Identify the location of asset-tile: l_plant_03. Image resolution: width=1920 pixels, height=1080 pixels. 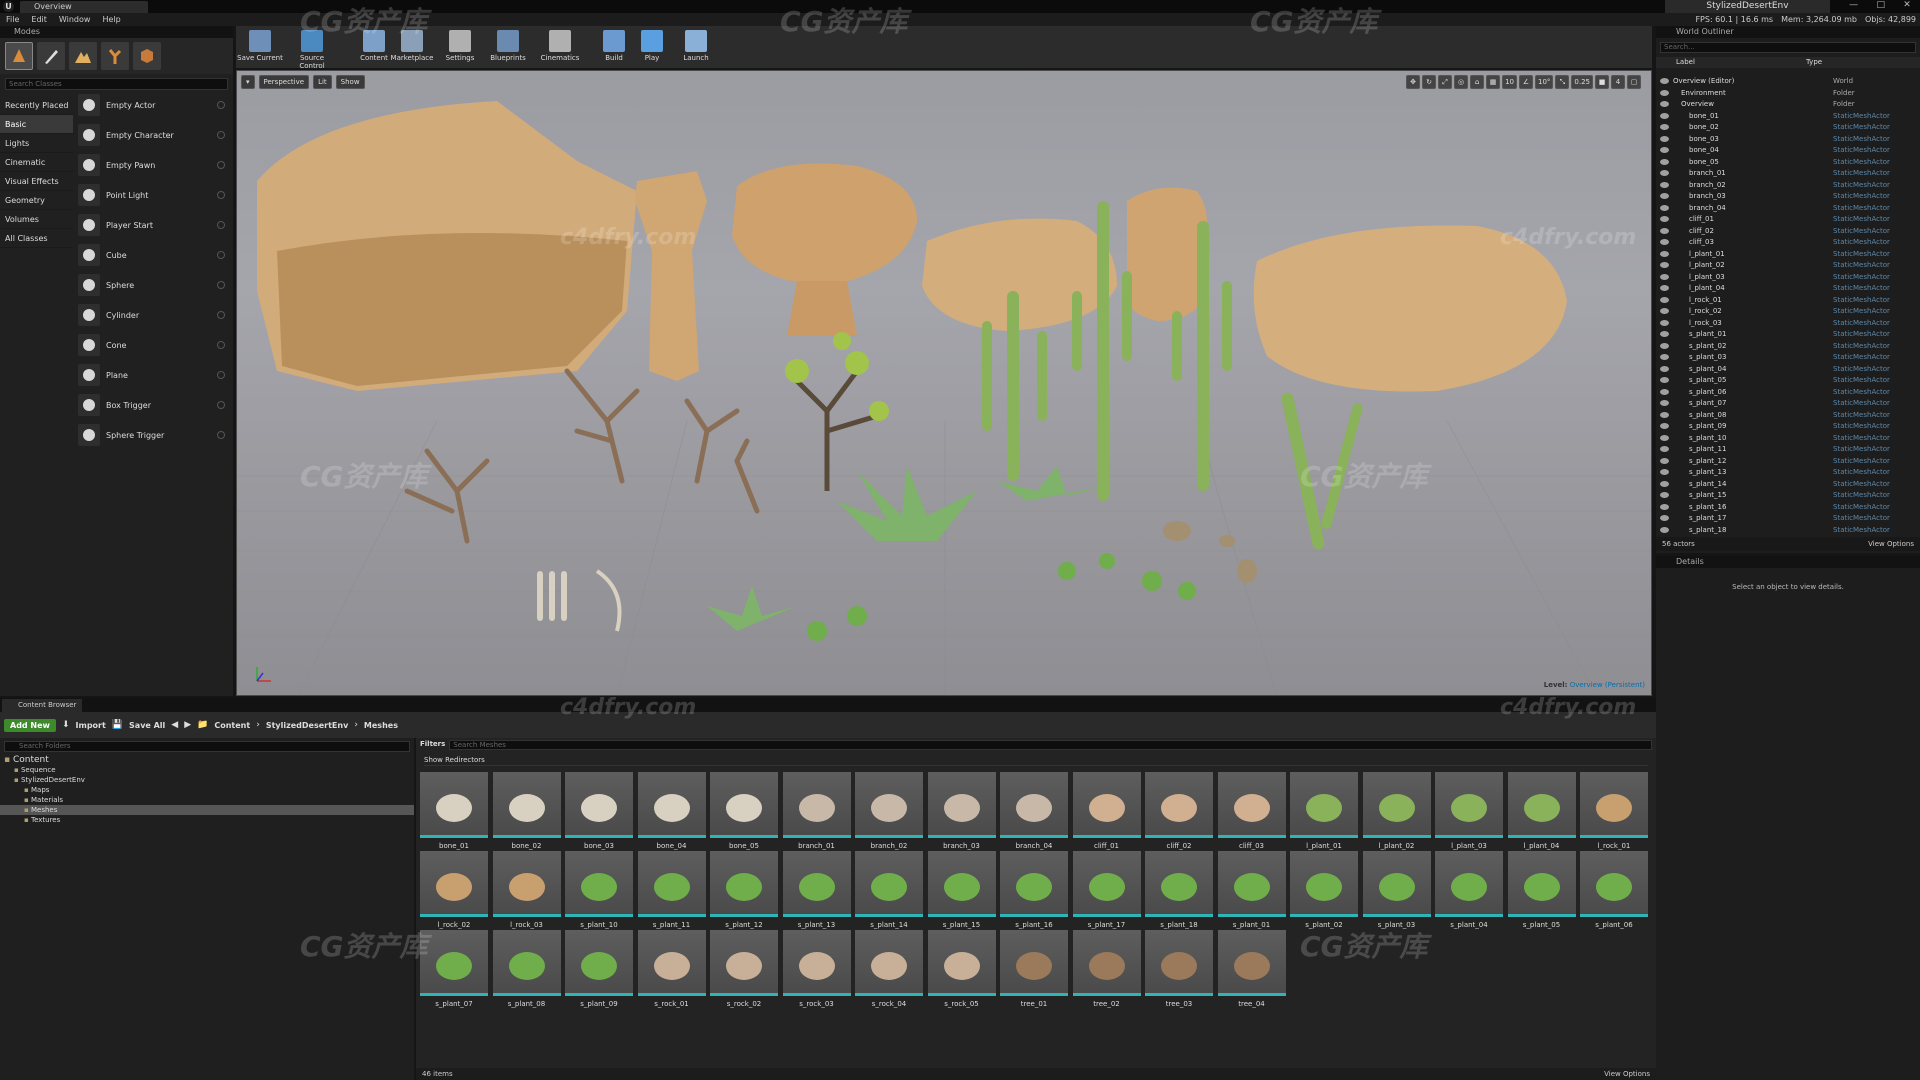
(1469, 812).